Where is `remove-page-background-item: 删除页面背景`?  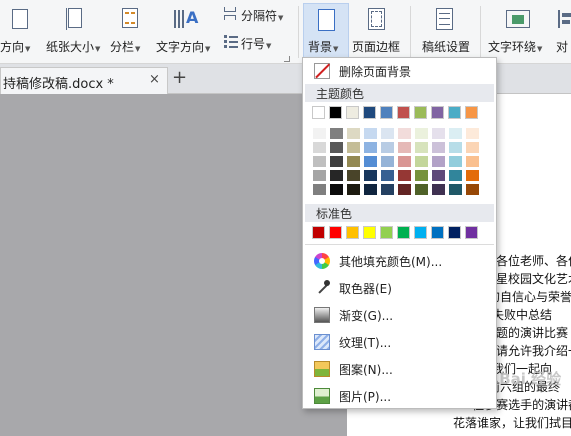 remove-page-background-item: 删除页面背景 is located at coordinates (399, 71).